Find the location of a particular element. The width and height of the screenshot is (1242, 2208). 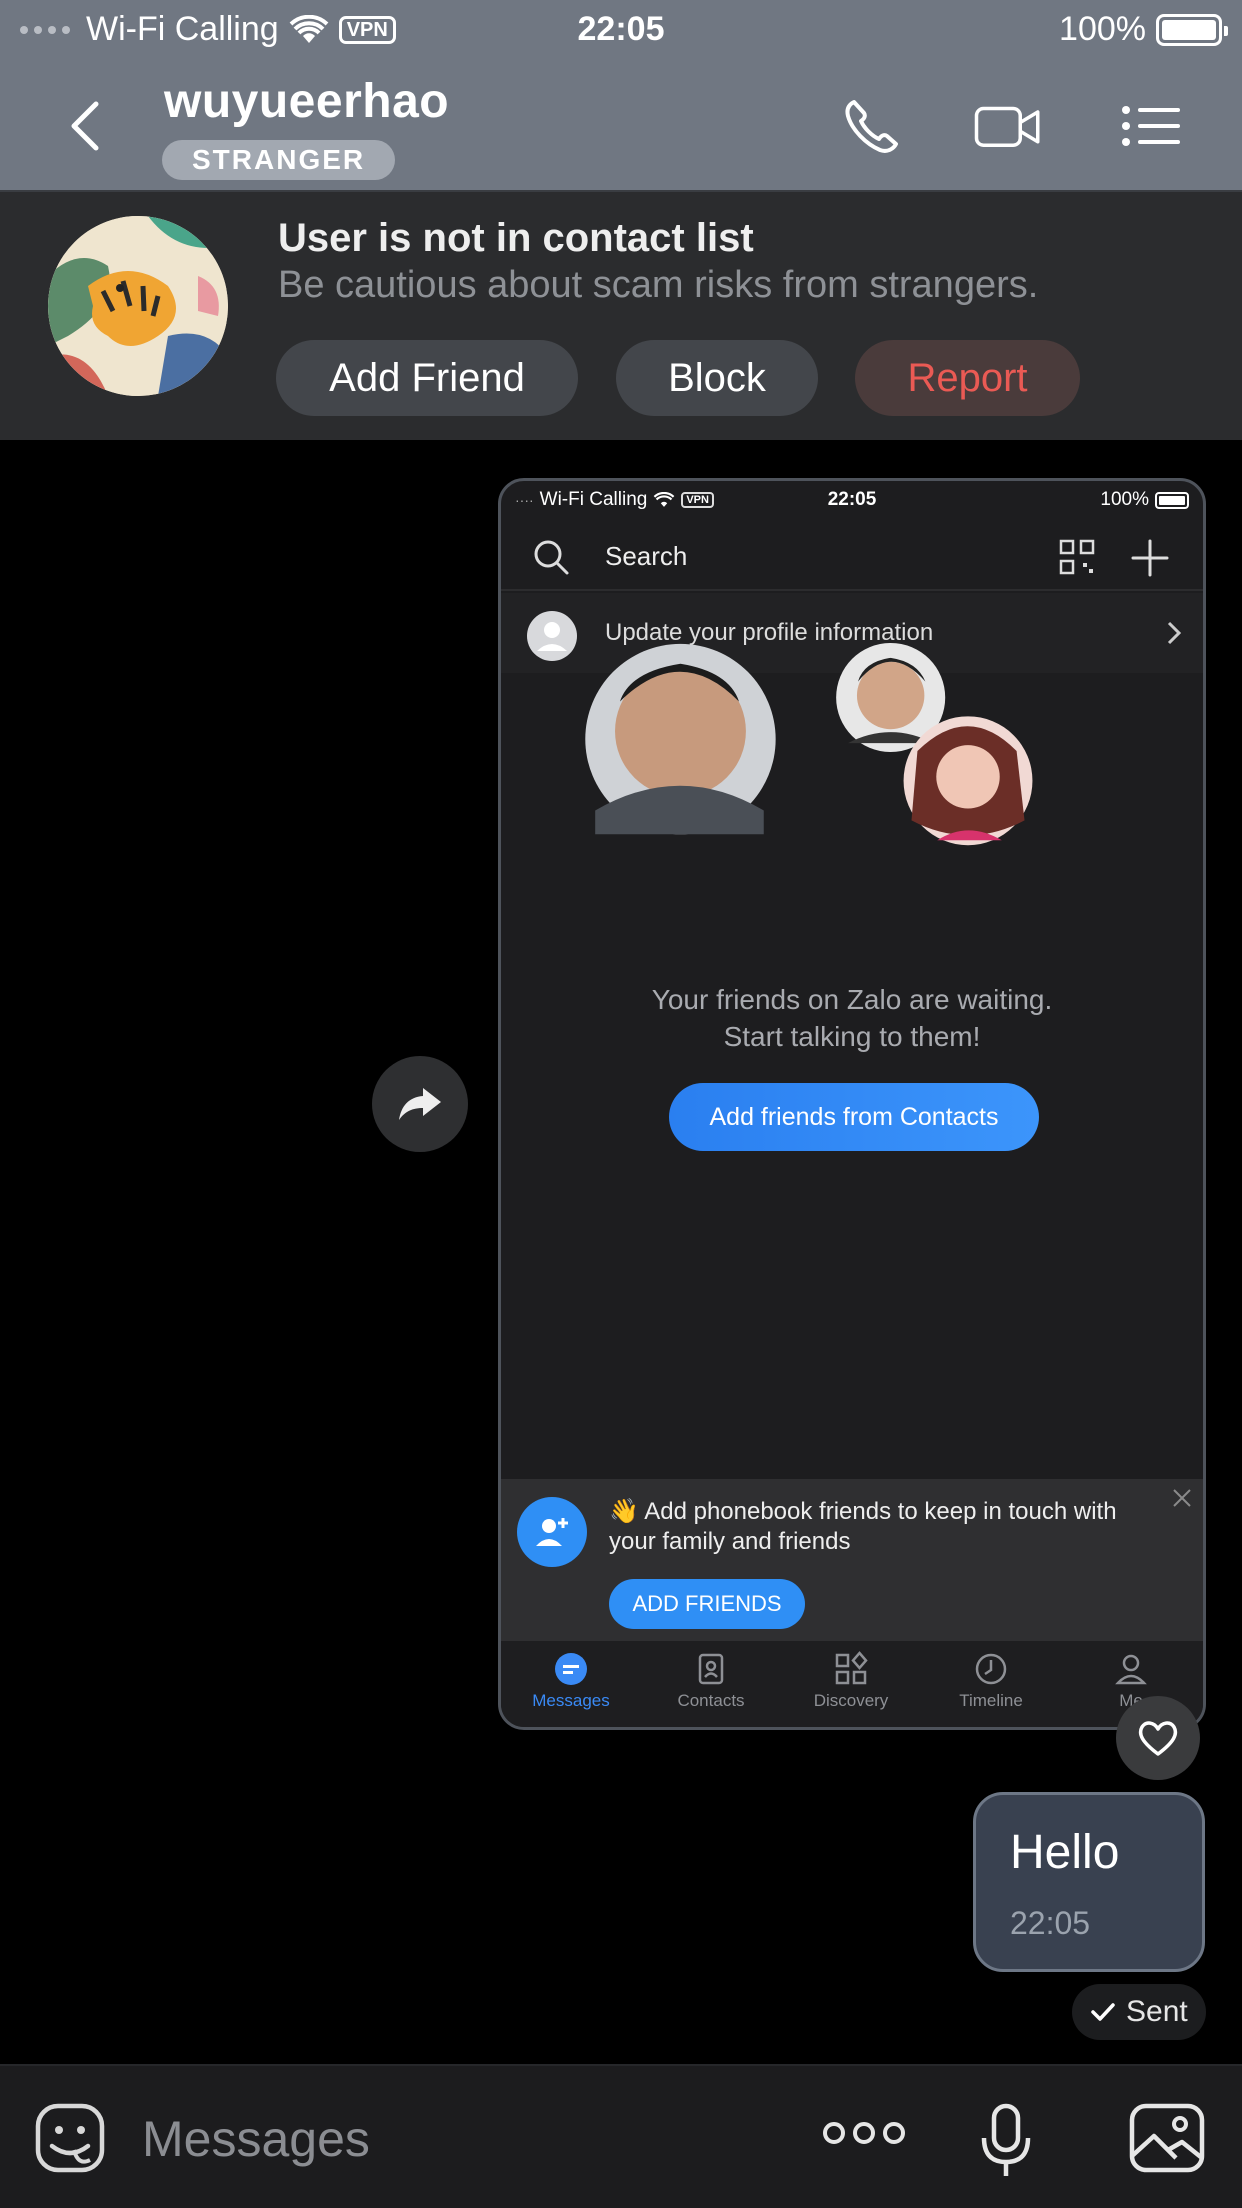

status-bar: Wi-Fi Calling VPN 22:05 100% is located at coordinates (621, 31).